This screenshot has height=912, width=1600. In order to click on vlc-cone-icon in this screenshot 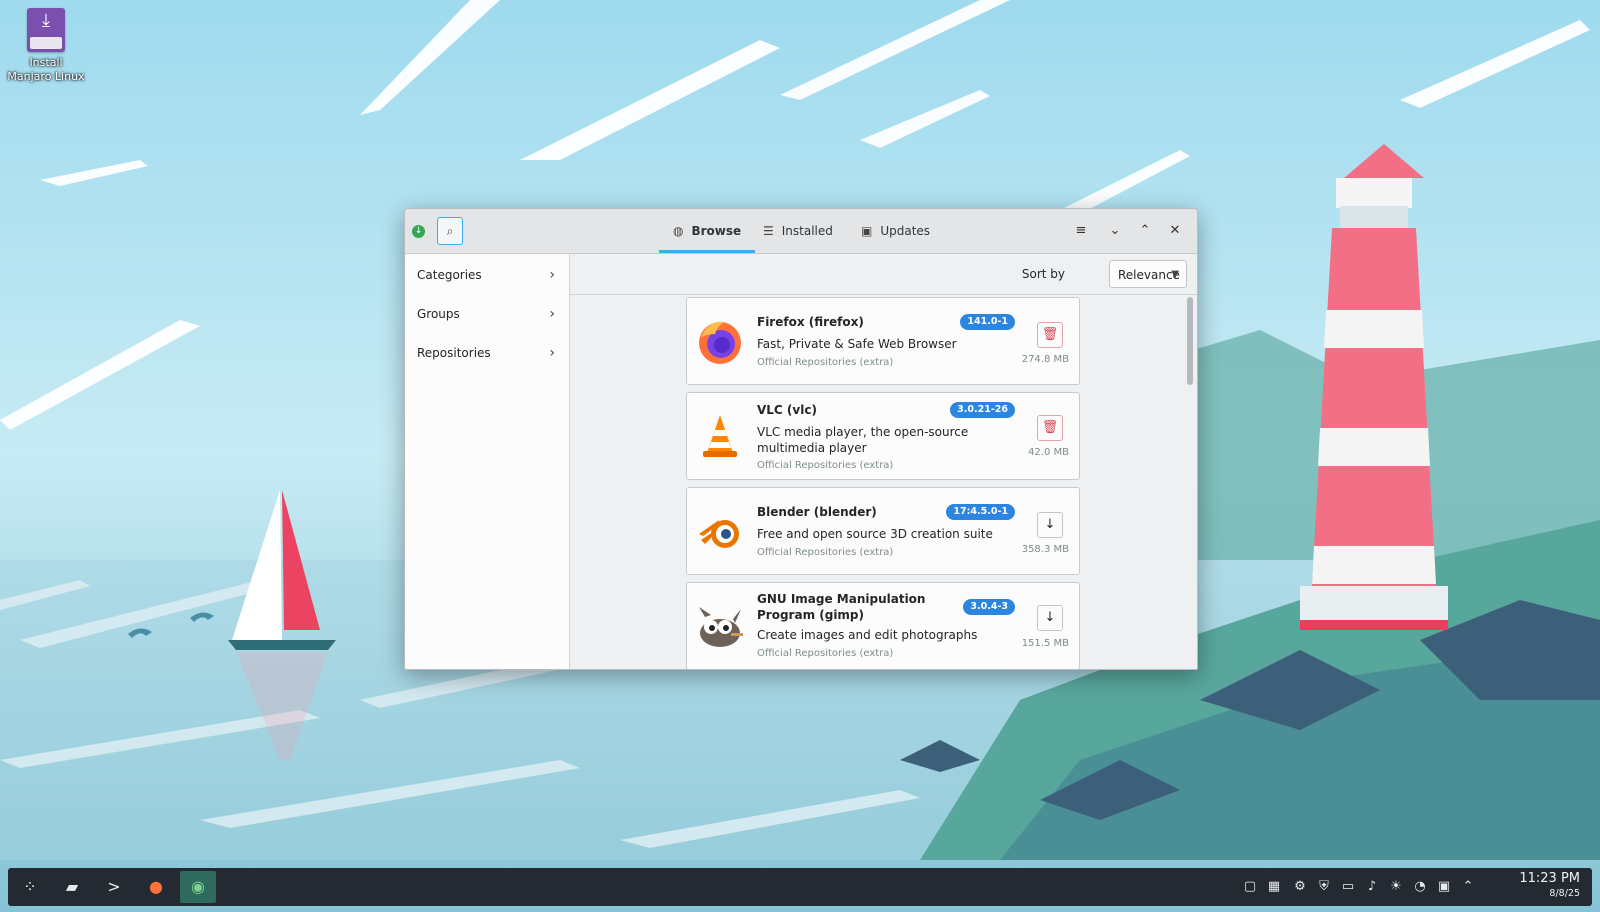, I will do `click(720, 436)`.